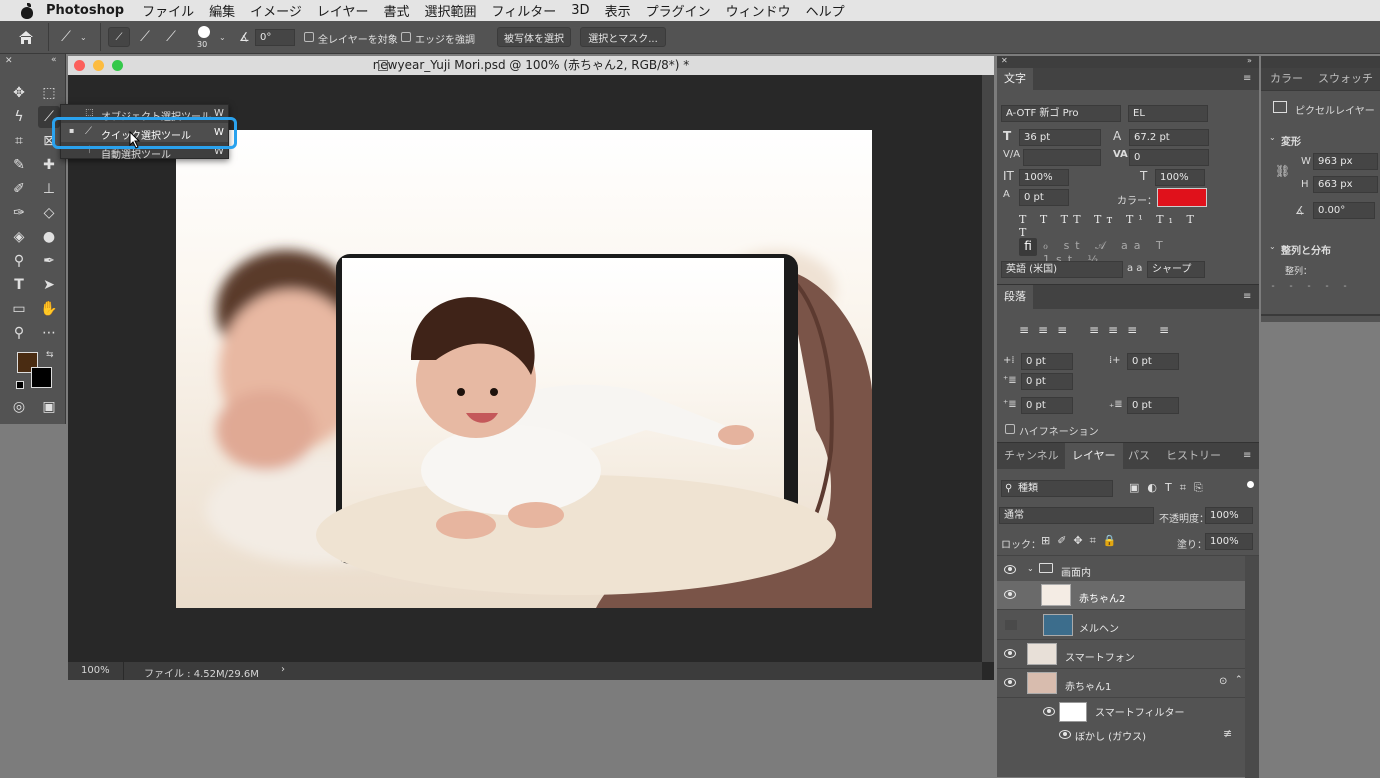  I want to click on smart-filters-row: スマートフィルター, so click(1121, 711).